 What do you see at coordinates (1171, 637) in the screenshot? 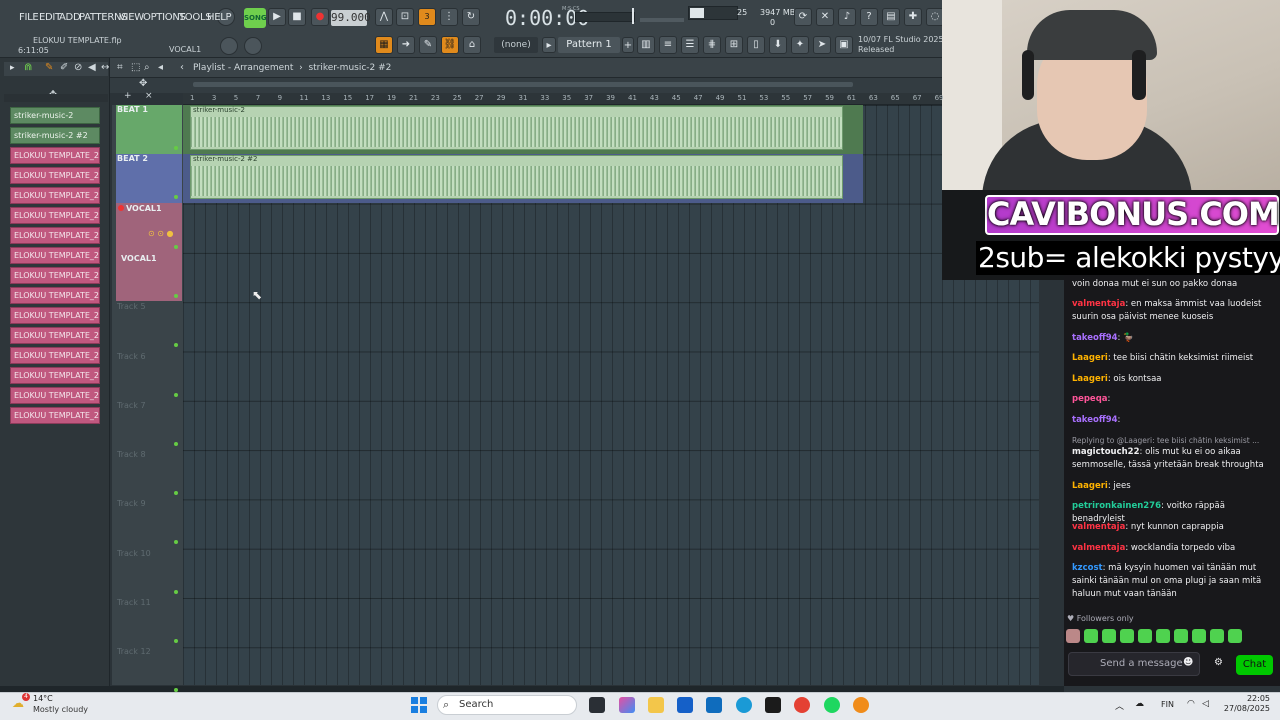
I see `emote-bar` at bounding box center [1171, 637].